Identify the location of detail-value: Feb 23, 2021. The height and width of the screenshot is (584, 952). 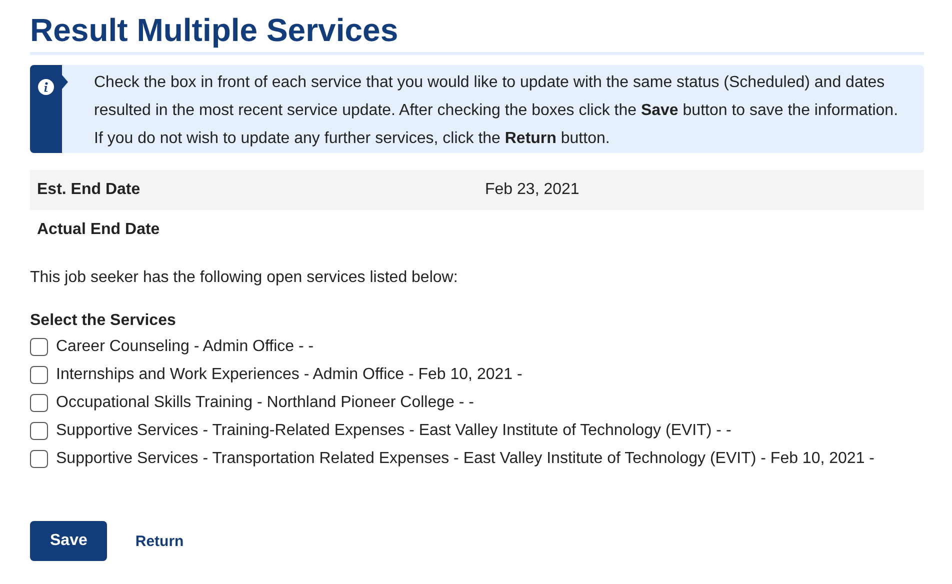
(532, 190).